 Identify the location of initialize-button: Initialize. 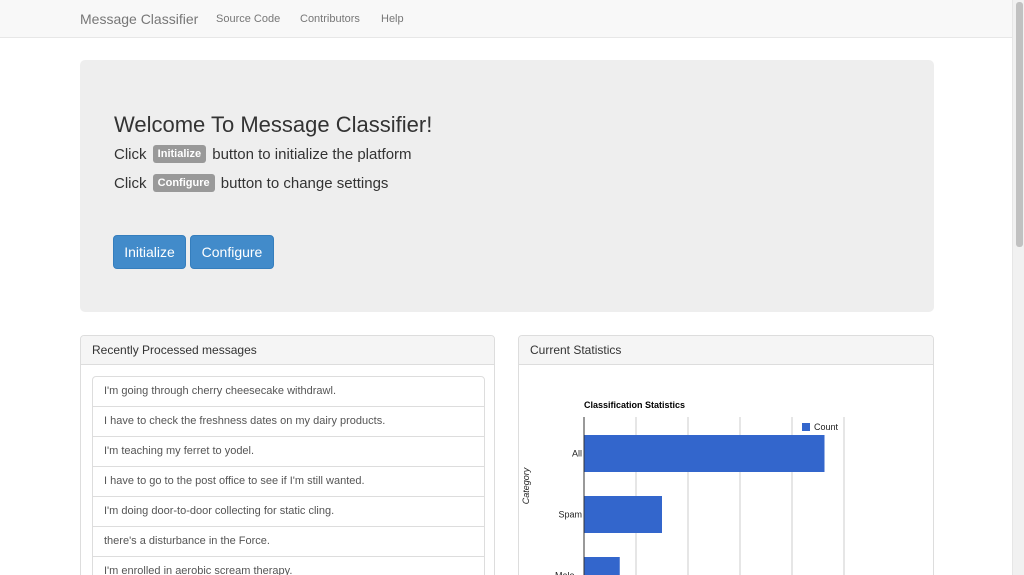
(149, 252).